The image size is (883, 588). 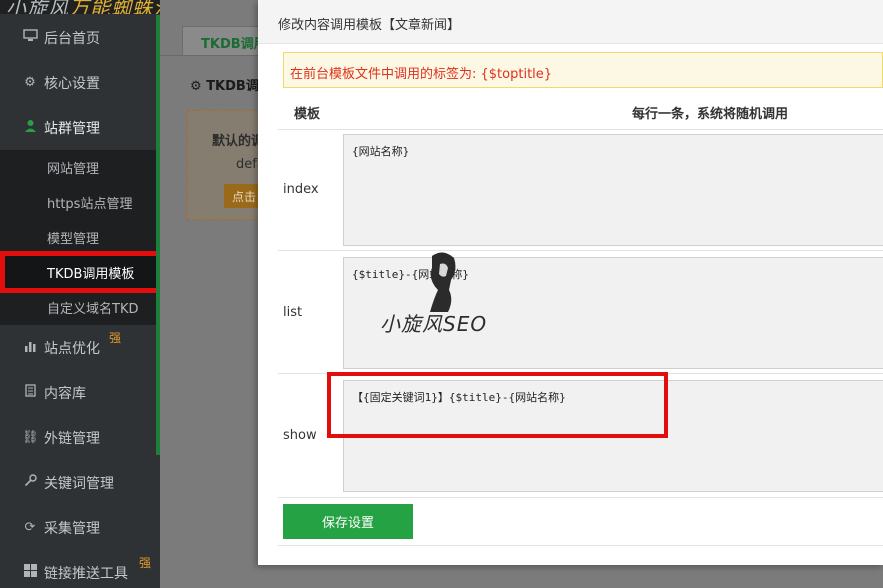 What do you see at coordinates (348, 521) in the screenshot?
I see `save-settings-button: 保存设置` at bounding box center [348, 521].